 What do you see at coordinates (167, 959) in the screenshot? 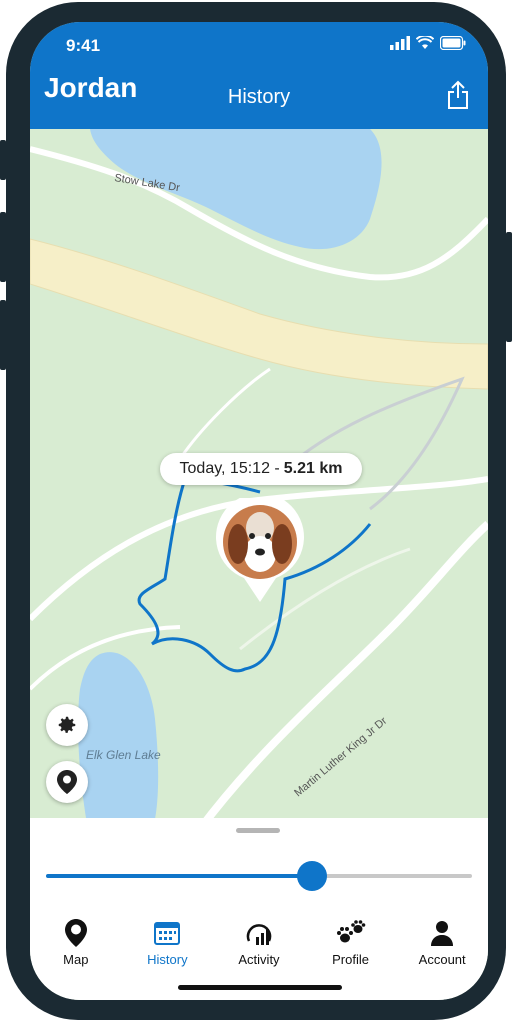
I see `tab-label: History` at bounding box center [167, 959].